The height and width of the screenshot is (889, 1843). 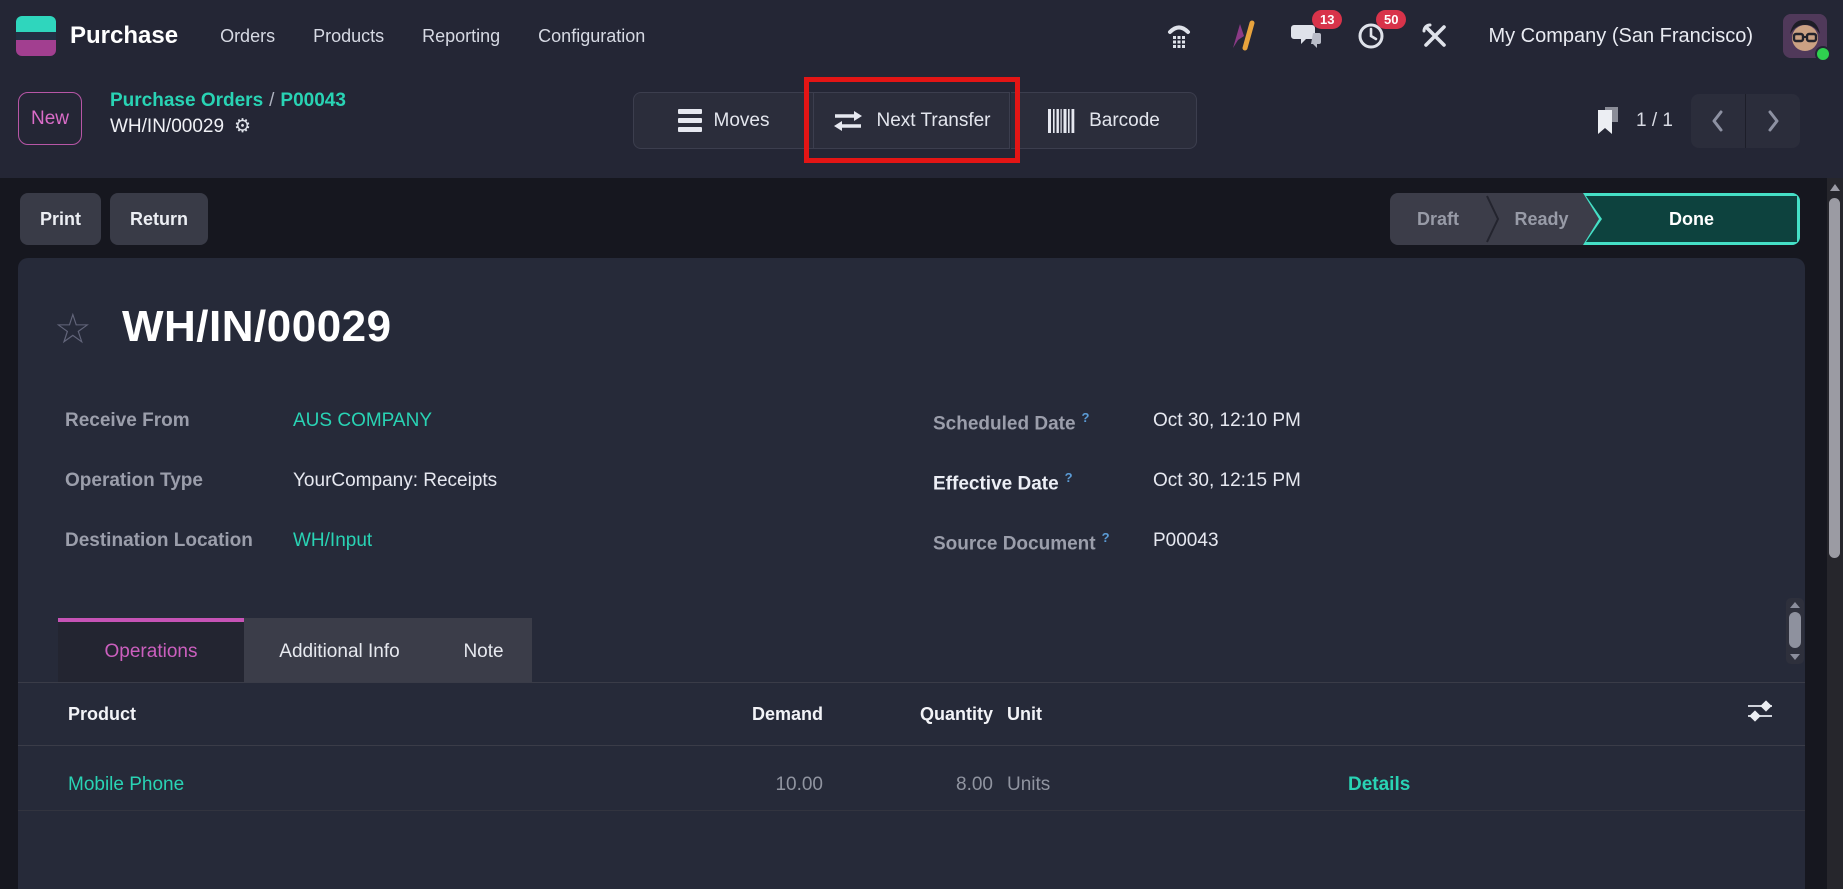 I want to click on activities-badge: 50, so click(x=1391, y=19).